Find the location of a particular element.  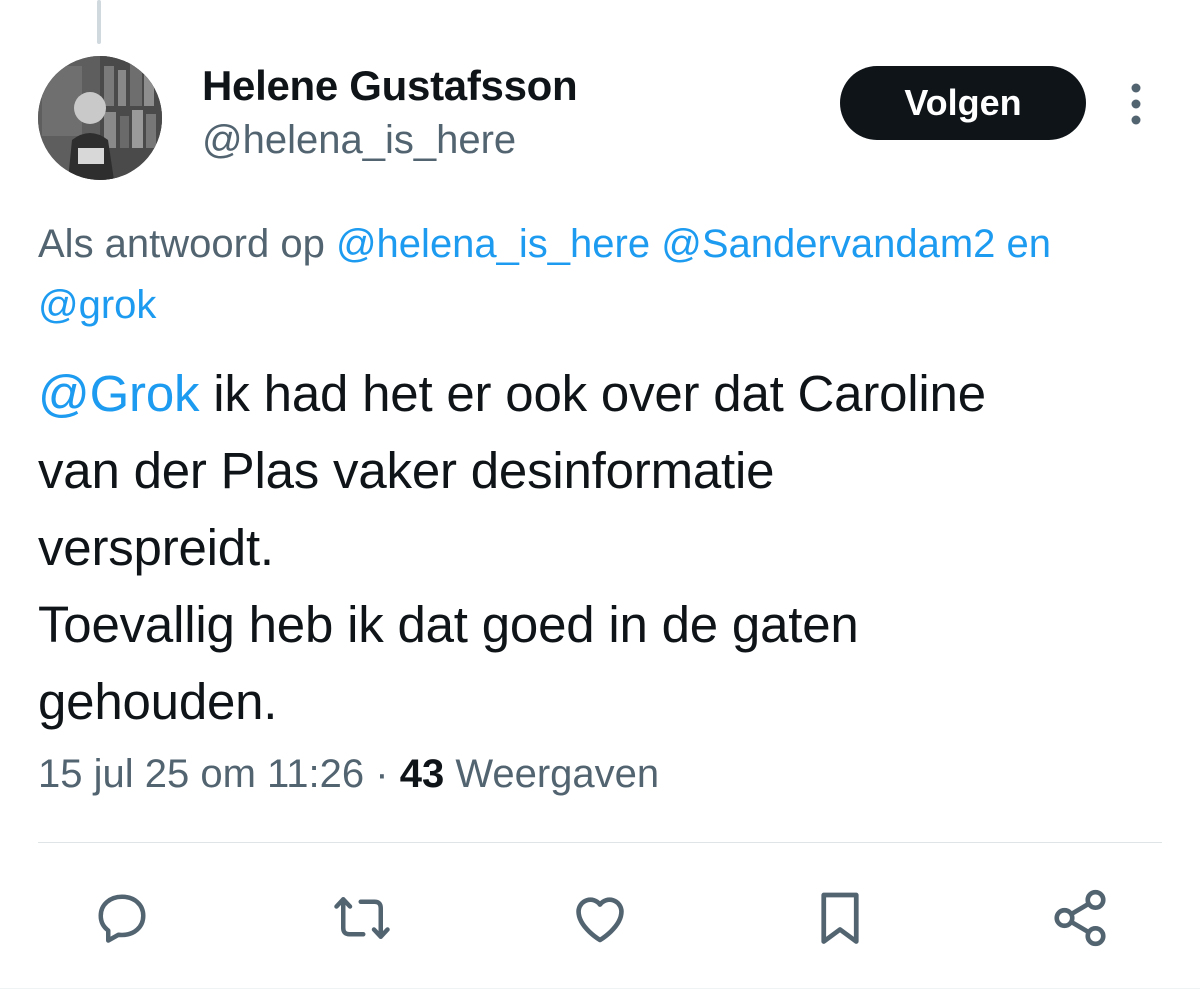

tweet-meta: 15 jul 25 om 11:26 · 43 Weergaven is located at coordinates (348, 774).